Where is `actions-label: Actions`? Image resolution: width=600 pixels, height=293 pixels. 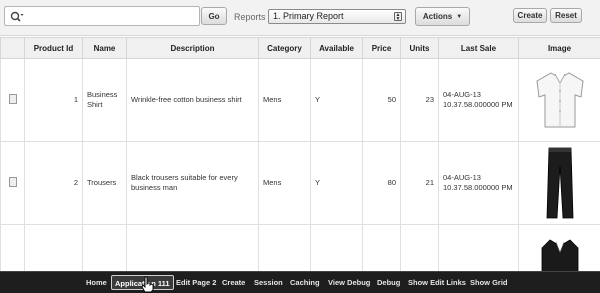
actions-label: Actions is located at coordinates (437, 16).